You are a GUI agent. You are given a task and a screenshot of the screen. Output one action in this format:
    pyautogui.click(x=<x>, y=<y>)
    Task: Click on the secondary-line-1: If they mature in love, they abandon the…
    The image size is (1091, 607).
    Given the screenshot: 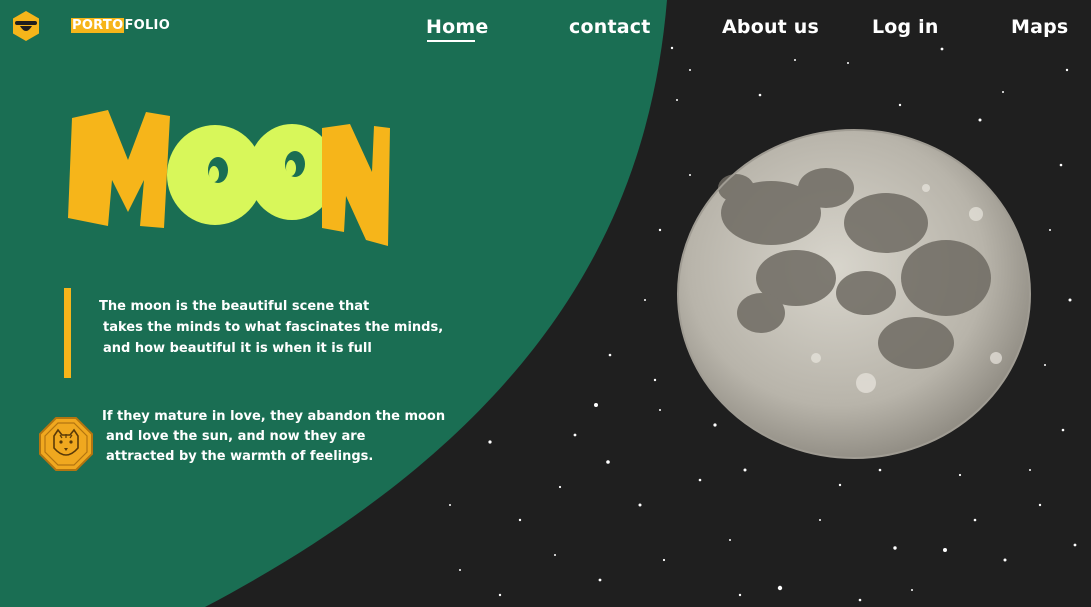 What is the action you would take?
    pyautogui.click(x=274, y=416)
    